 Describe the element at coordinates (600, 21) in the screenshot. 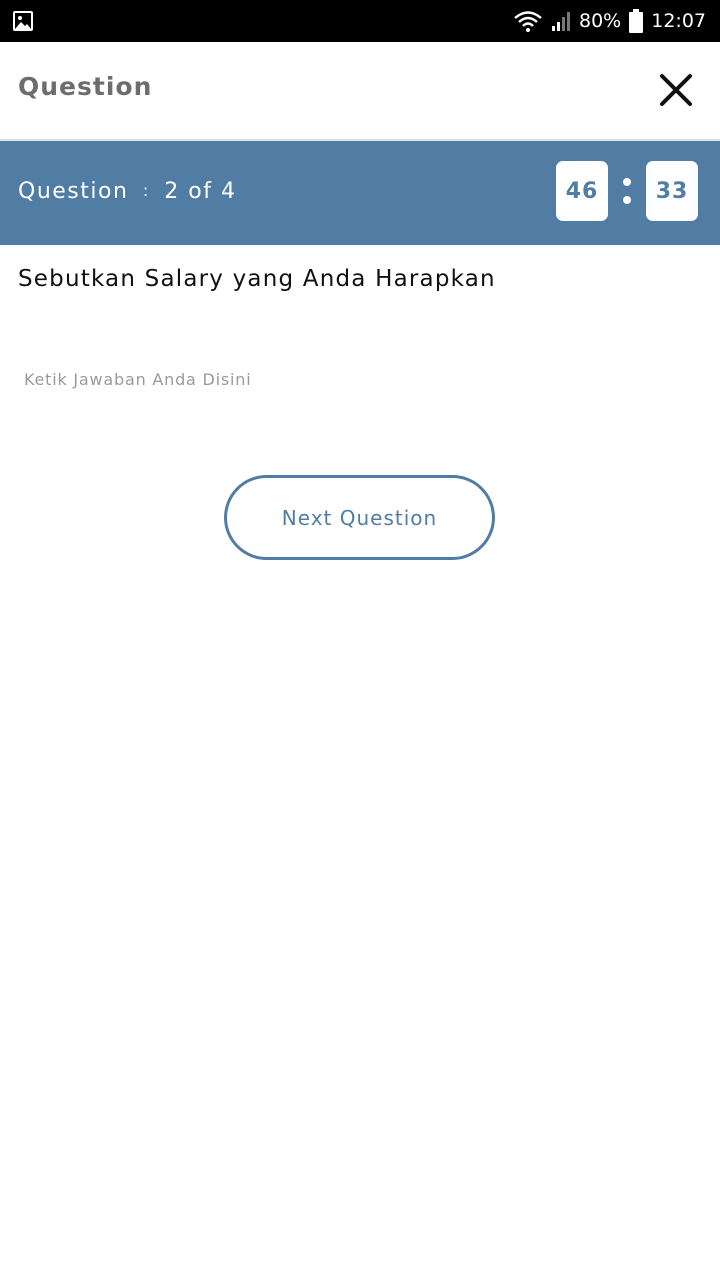

I see `battery-percent: 80%` at that location.